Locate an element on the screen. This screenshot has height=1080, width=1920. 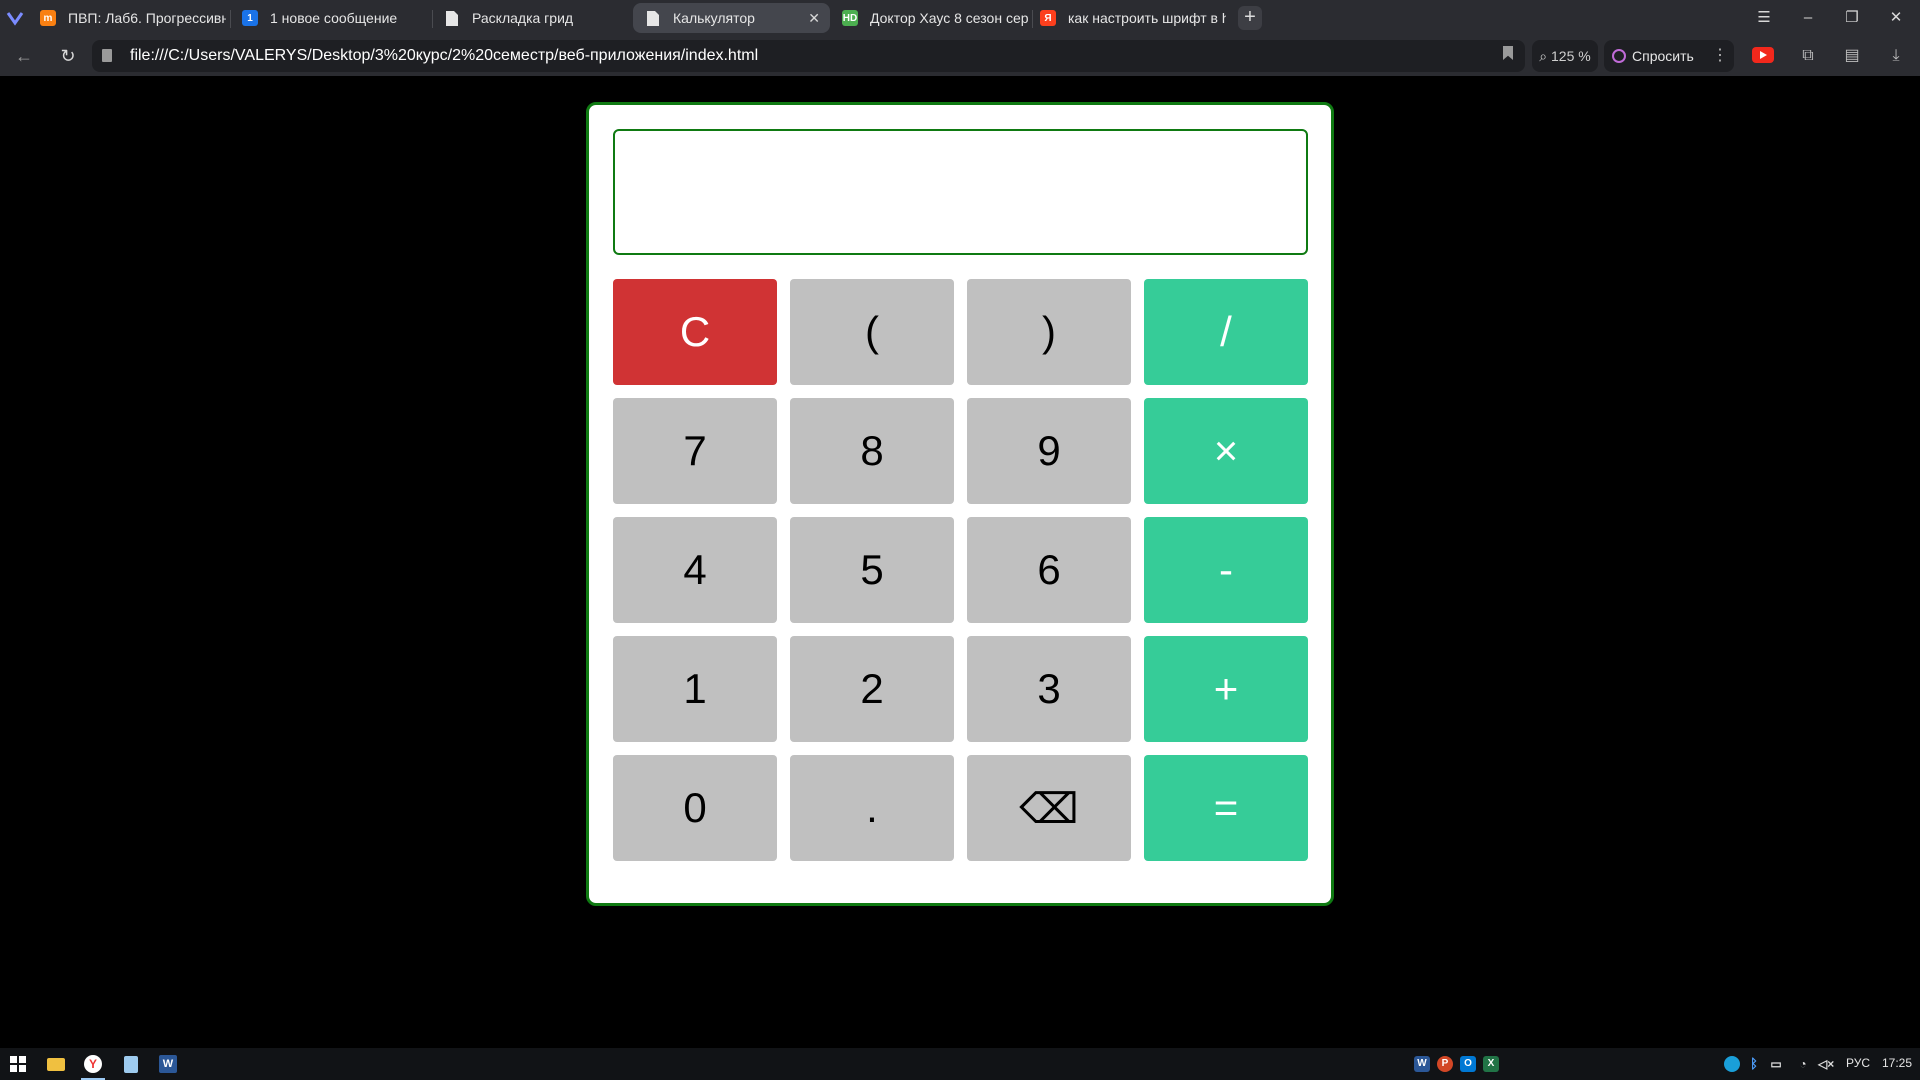
multiply-button: × is located at coordinates (1226, 451).